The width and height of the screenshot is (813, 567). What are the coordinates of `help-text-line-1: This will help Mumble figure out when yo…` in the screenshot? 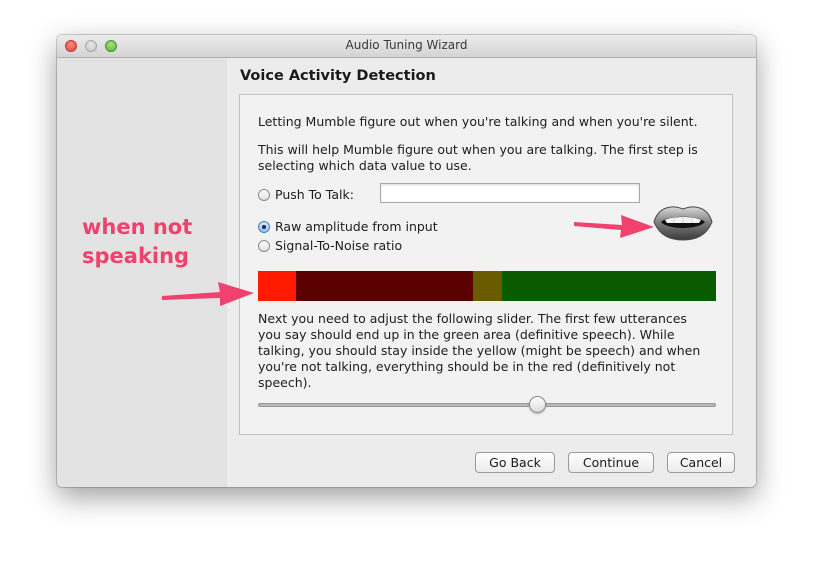 It's located at (478, 149).